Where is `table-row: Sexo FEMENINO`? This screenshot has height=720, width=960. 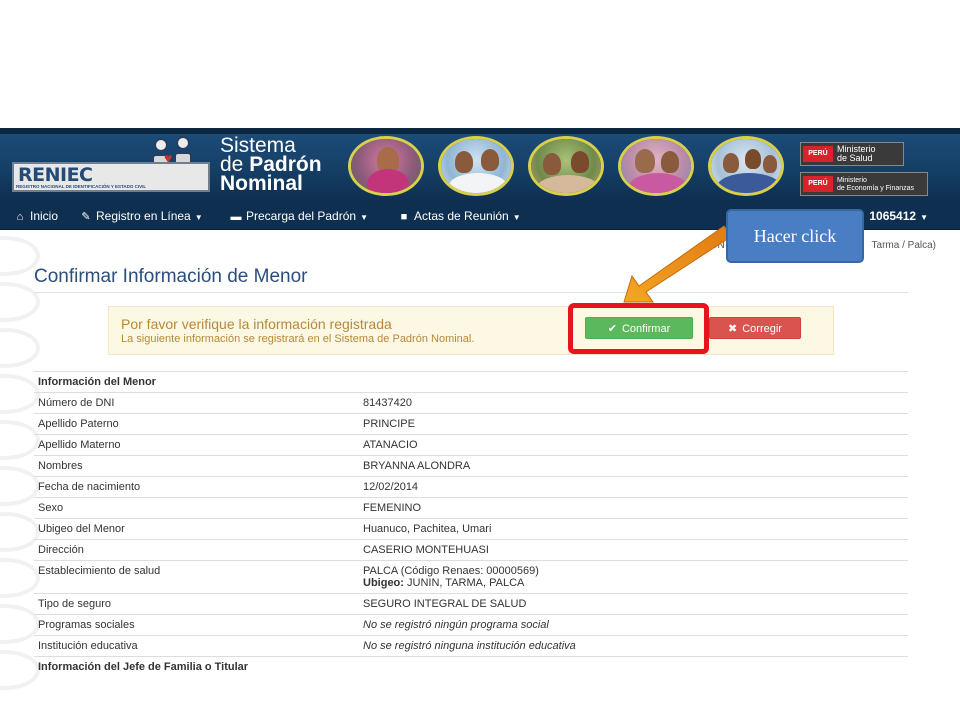
table-row: Sexo FEMENINO is located at coordinates (471, 508).